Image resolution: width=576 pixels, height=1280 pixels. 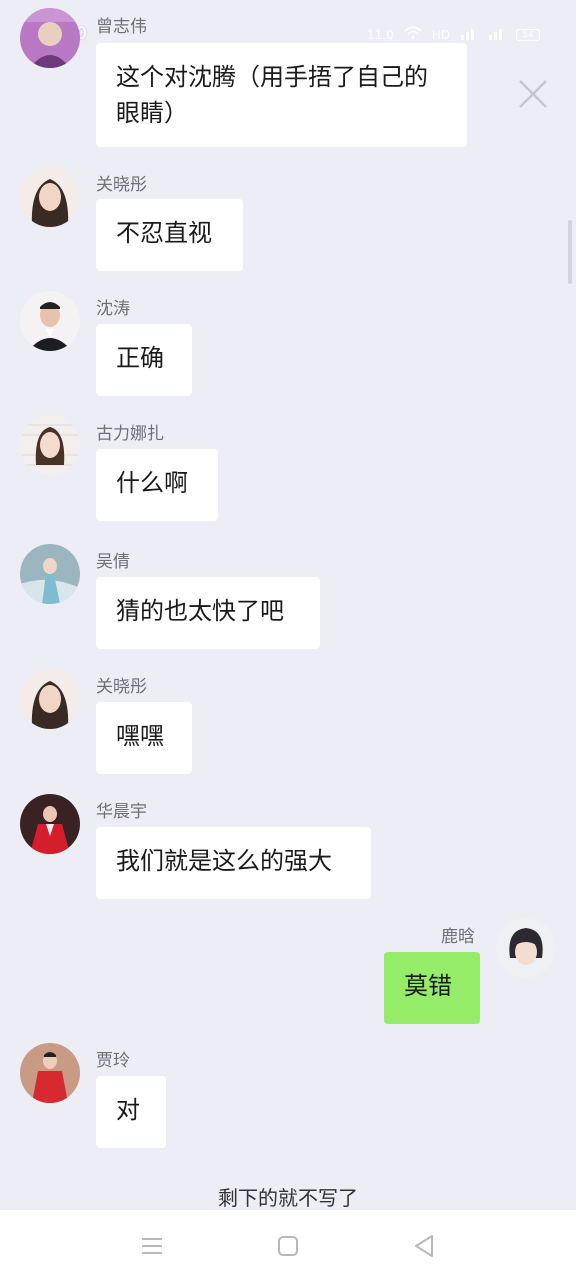 What do you see at coordinates (169, 235) in the screenshot?
I see `message-bubble: 不忍直视` at bounding box center [169, 235].